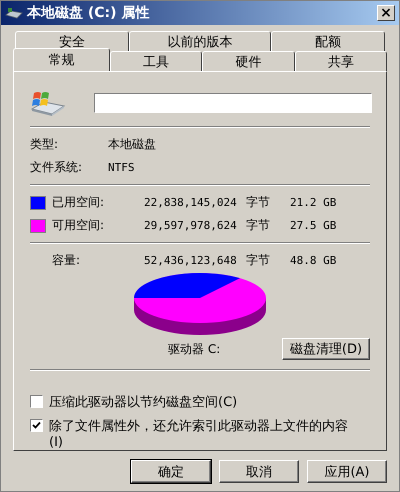  What do you see at coordinates (191, 225) in the screenshot?
I see `byte-count: 29,597,978,624` at bounding box center [191, 225].